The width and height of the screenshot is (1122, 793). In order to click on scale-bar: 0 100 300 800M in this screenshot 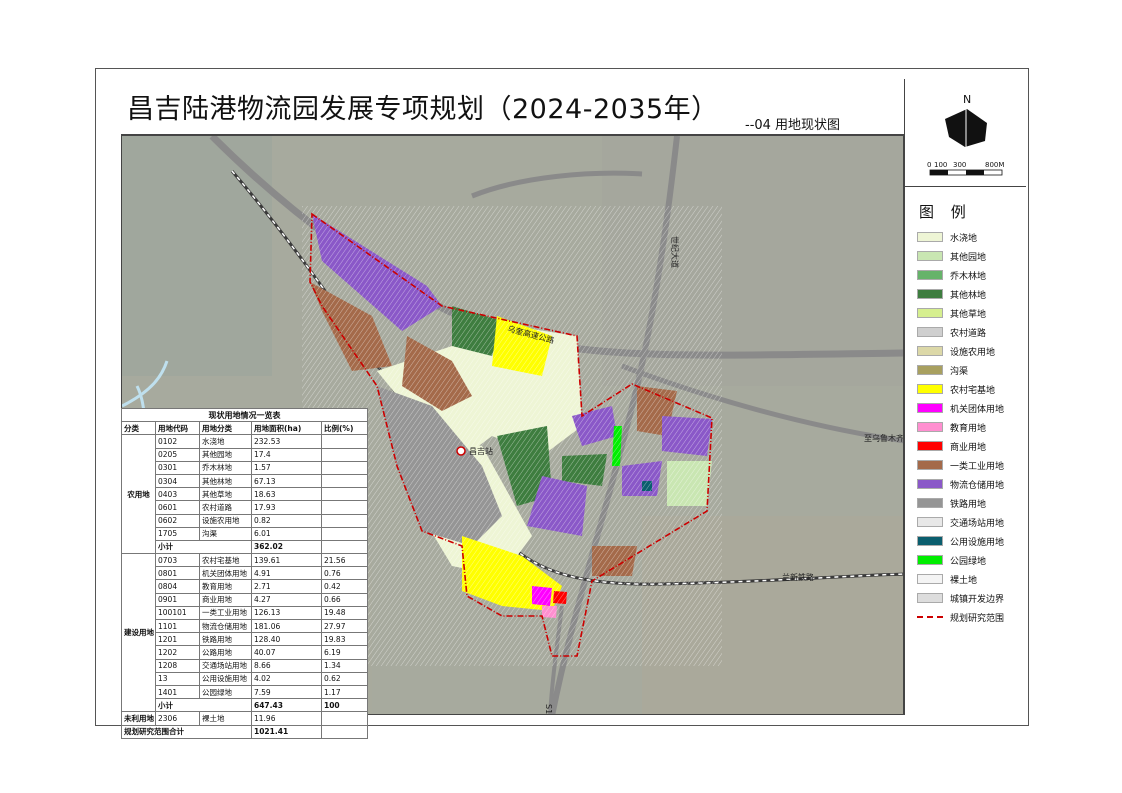, I will do `click(965, 168)`.